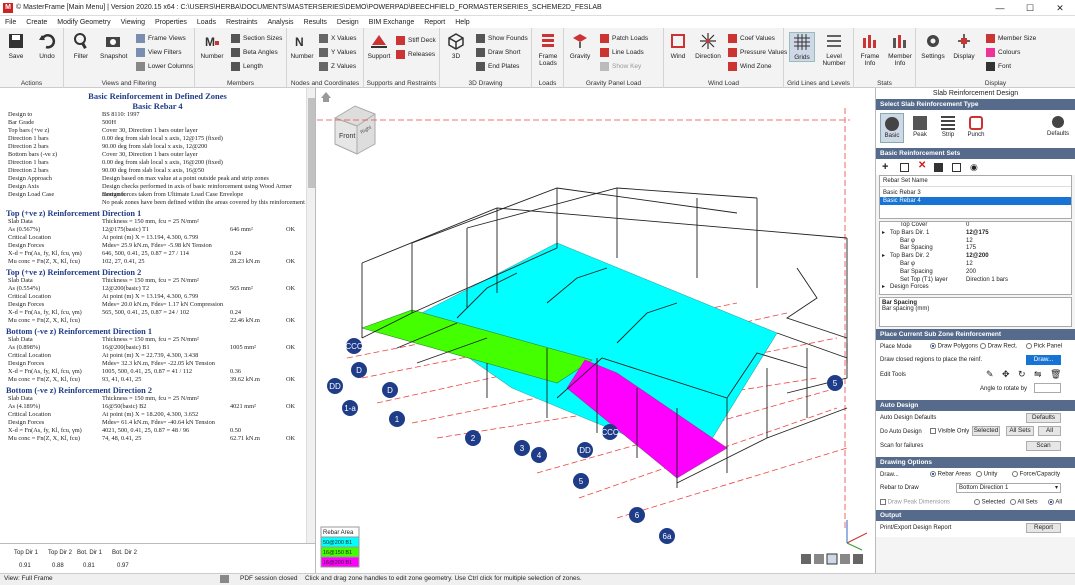 Image resolution: width=1075 pixels, height=585 pixels. I want to click on show-founds-button: Show Founds, so click(502, 38).